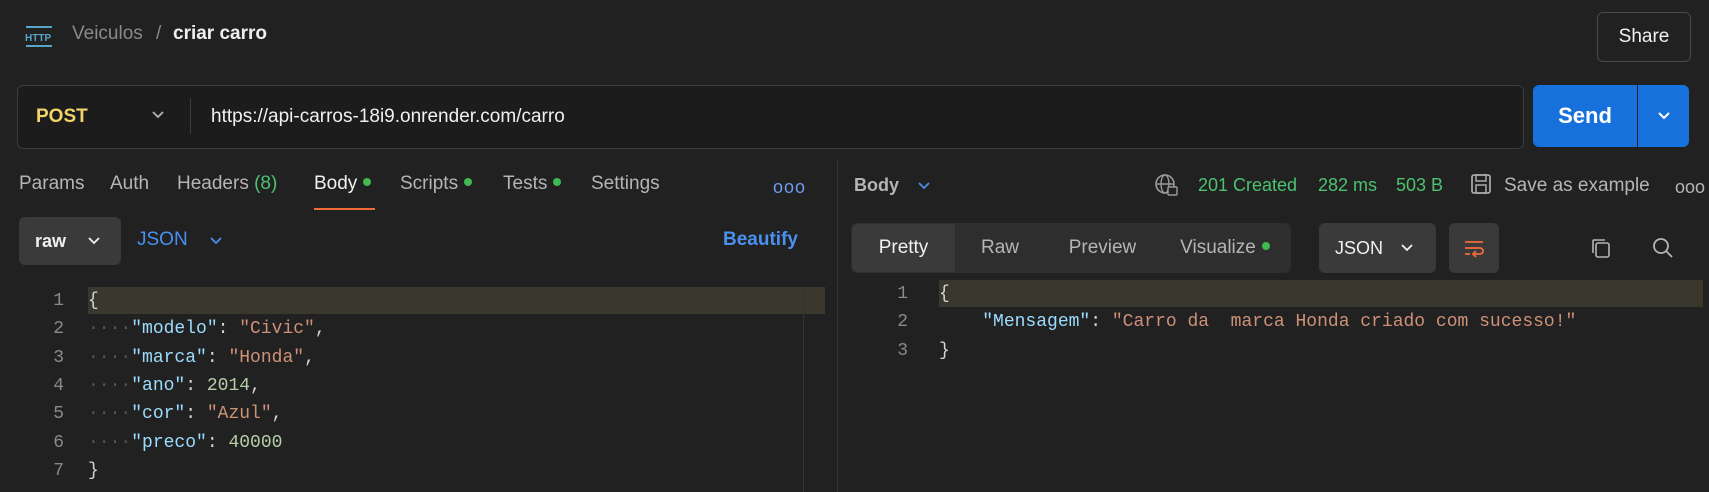  Describe the element at coordinates (1601, 250) in the screenshot. I see `copy-icon` at that location.